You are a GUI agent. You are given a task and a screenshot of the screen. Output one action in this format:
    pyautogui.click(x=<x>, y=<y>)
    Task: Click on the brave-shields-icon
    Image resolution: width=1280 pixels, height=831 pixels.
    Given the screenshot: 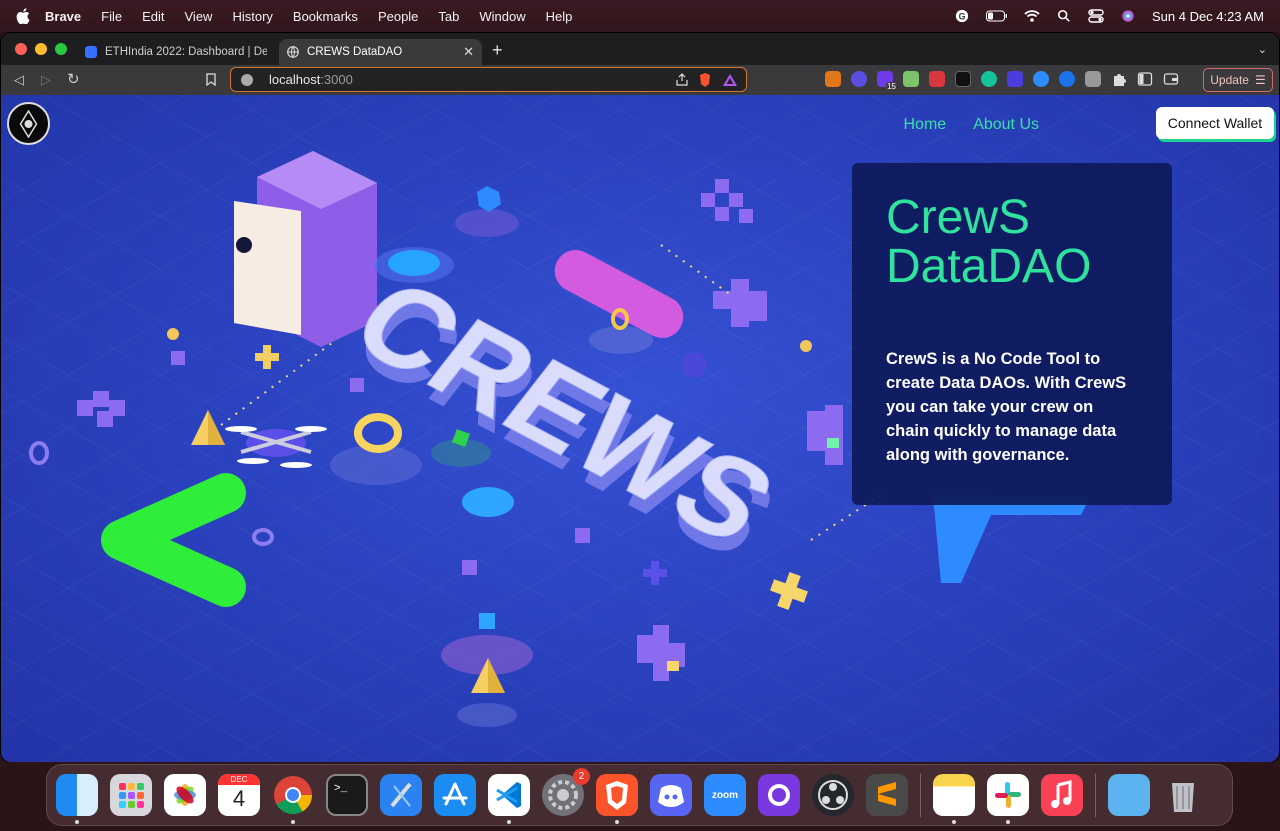 What is the action you would take?
    pyautogui.click(x=705, y=80)
    